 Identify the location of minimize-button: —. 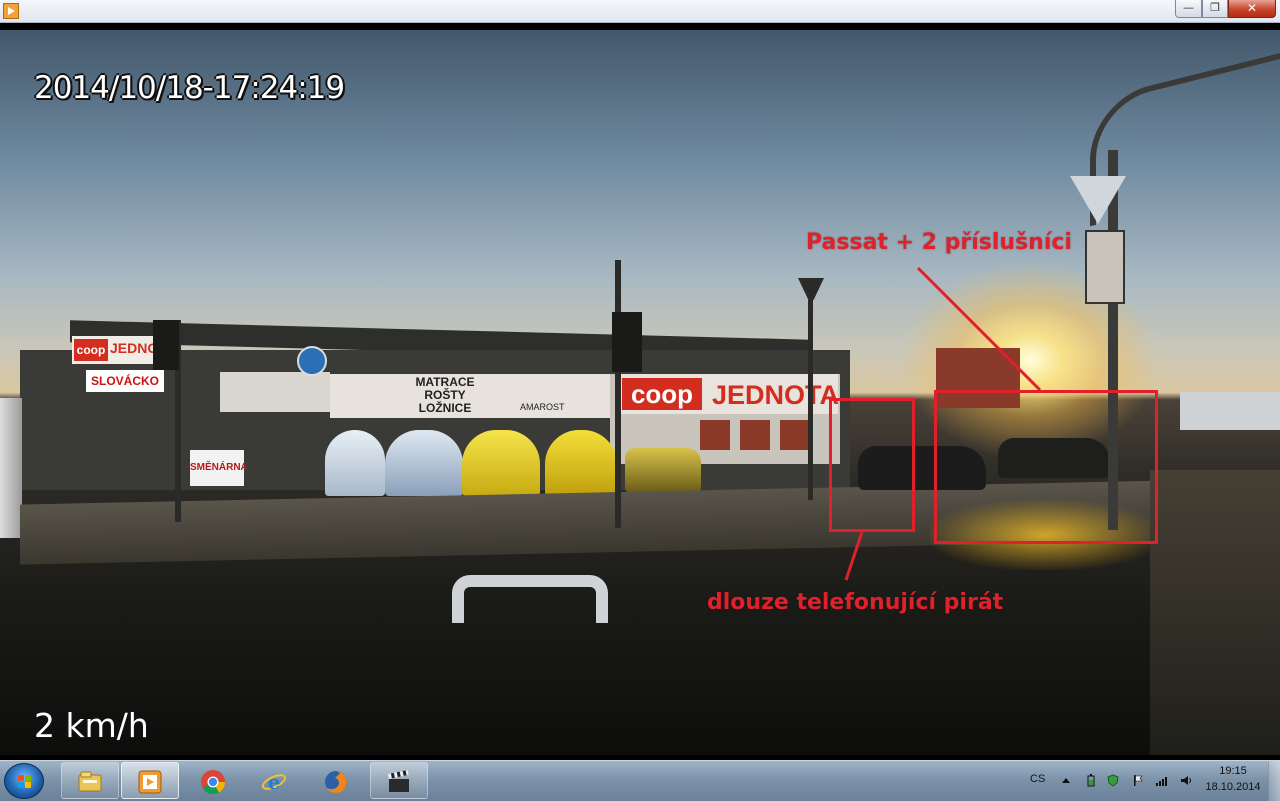
(1188, 9).